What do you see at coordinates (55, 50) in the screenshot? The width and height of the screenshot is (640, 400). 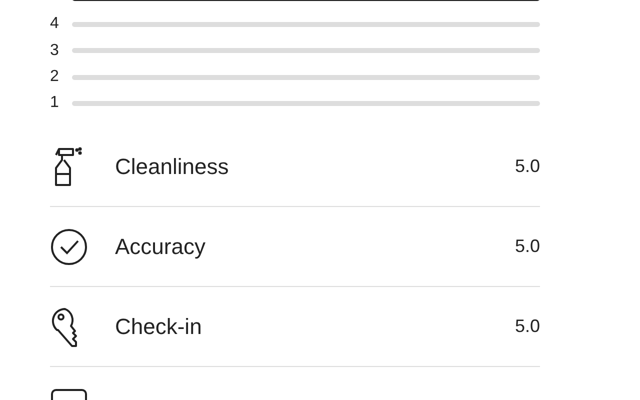 I see `star-level-label: 3` at bounding box center [55, 50].